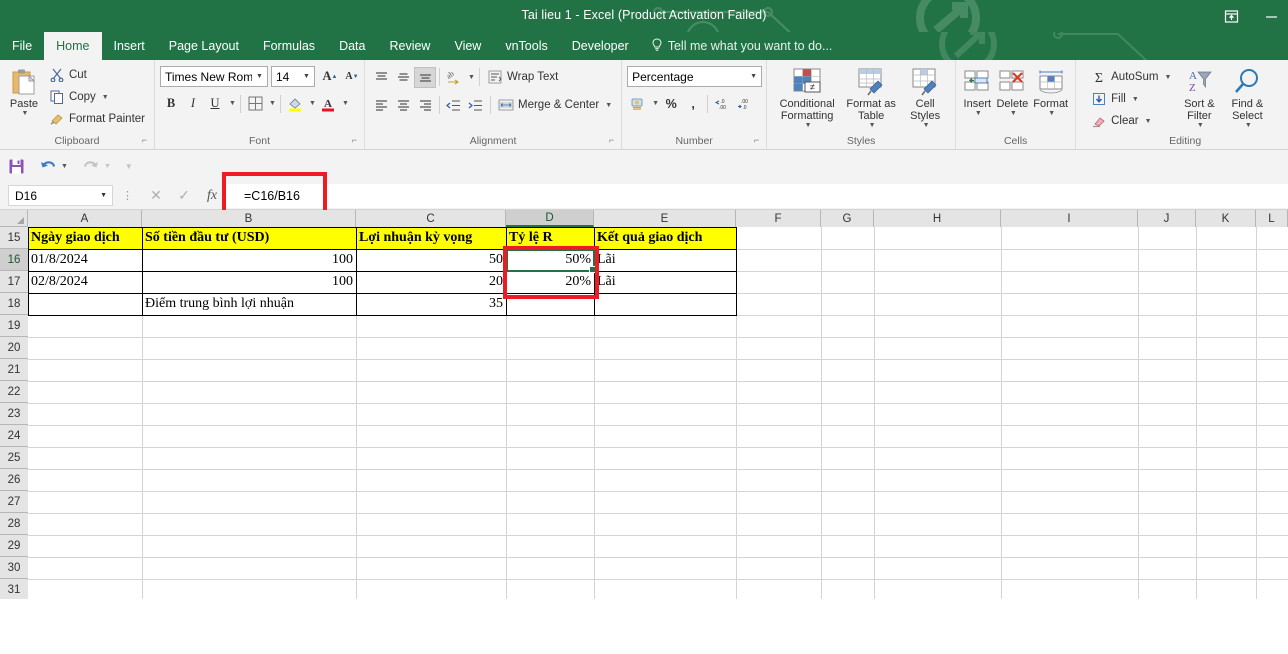 Image resolution: width=1288 pixels, height=654 pixels. Describe the element at coordinates (555, 105) in the screenshot. I see `merge-center-button: Merge & Center ▼` at that location.